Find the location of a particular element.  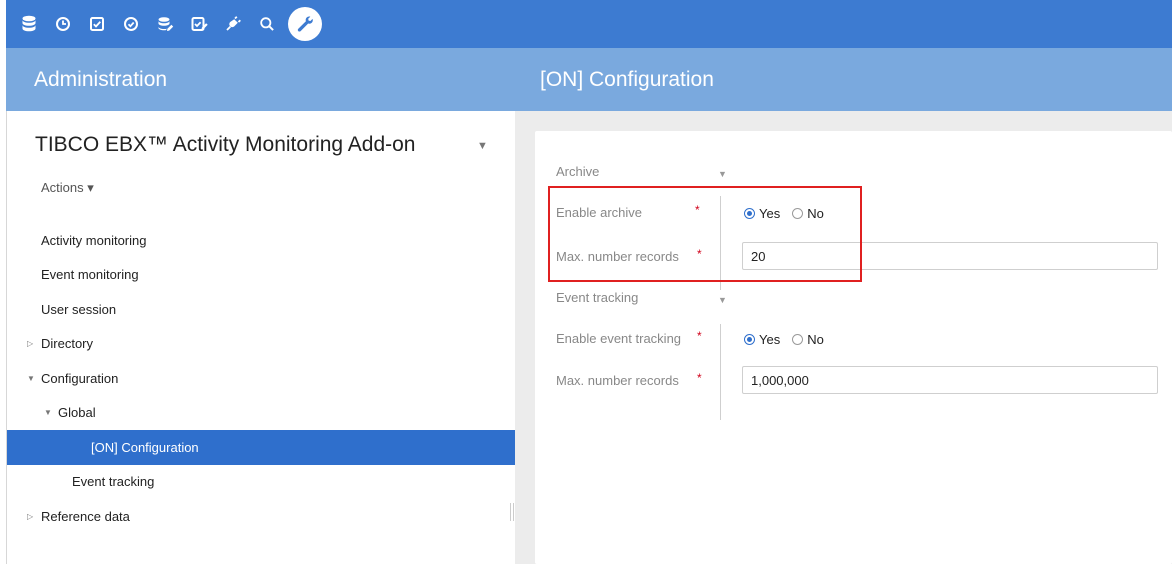

page-header: Administration [ON] Configuration is located at coordinates (589, 79).